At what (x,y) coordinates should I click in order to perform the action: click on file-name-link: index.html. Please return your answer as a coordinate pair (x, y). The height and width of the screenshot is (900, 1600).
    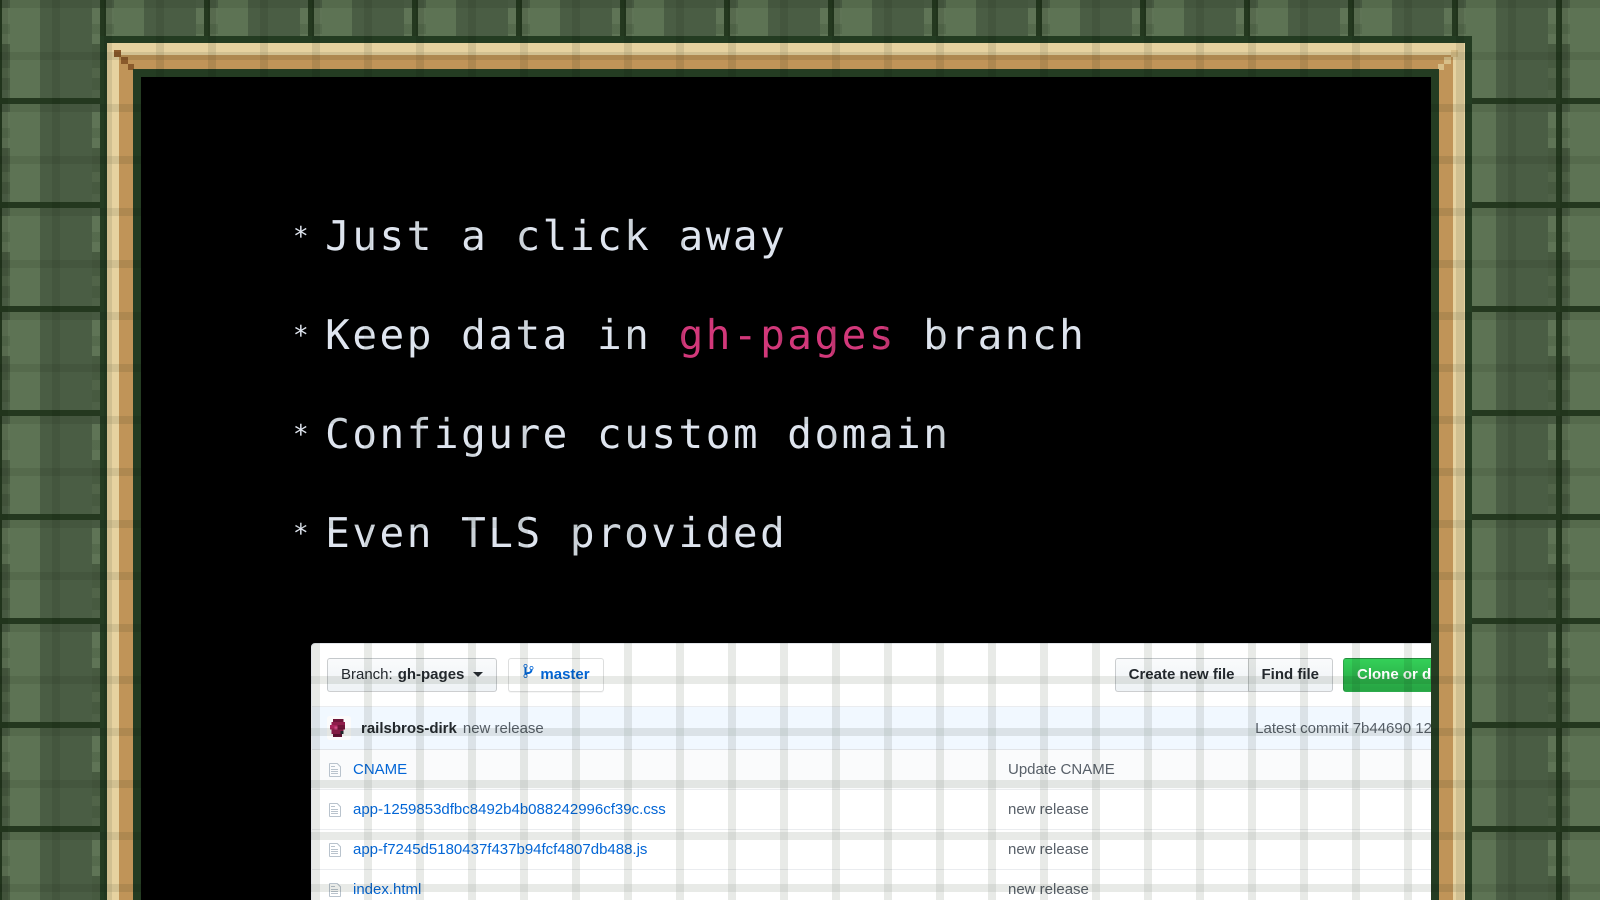
    Looking at the image, I should click on (680, 889).